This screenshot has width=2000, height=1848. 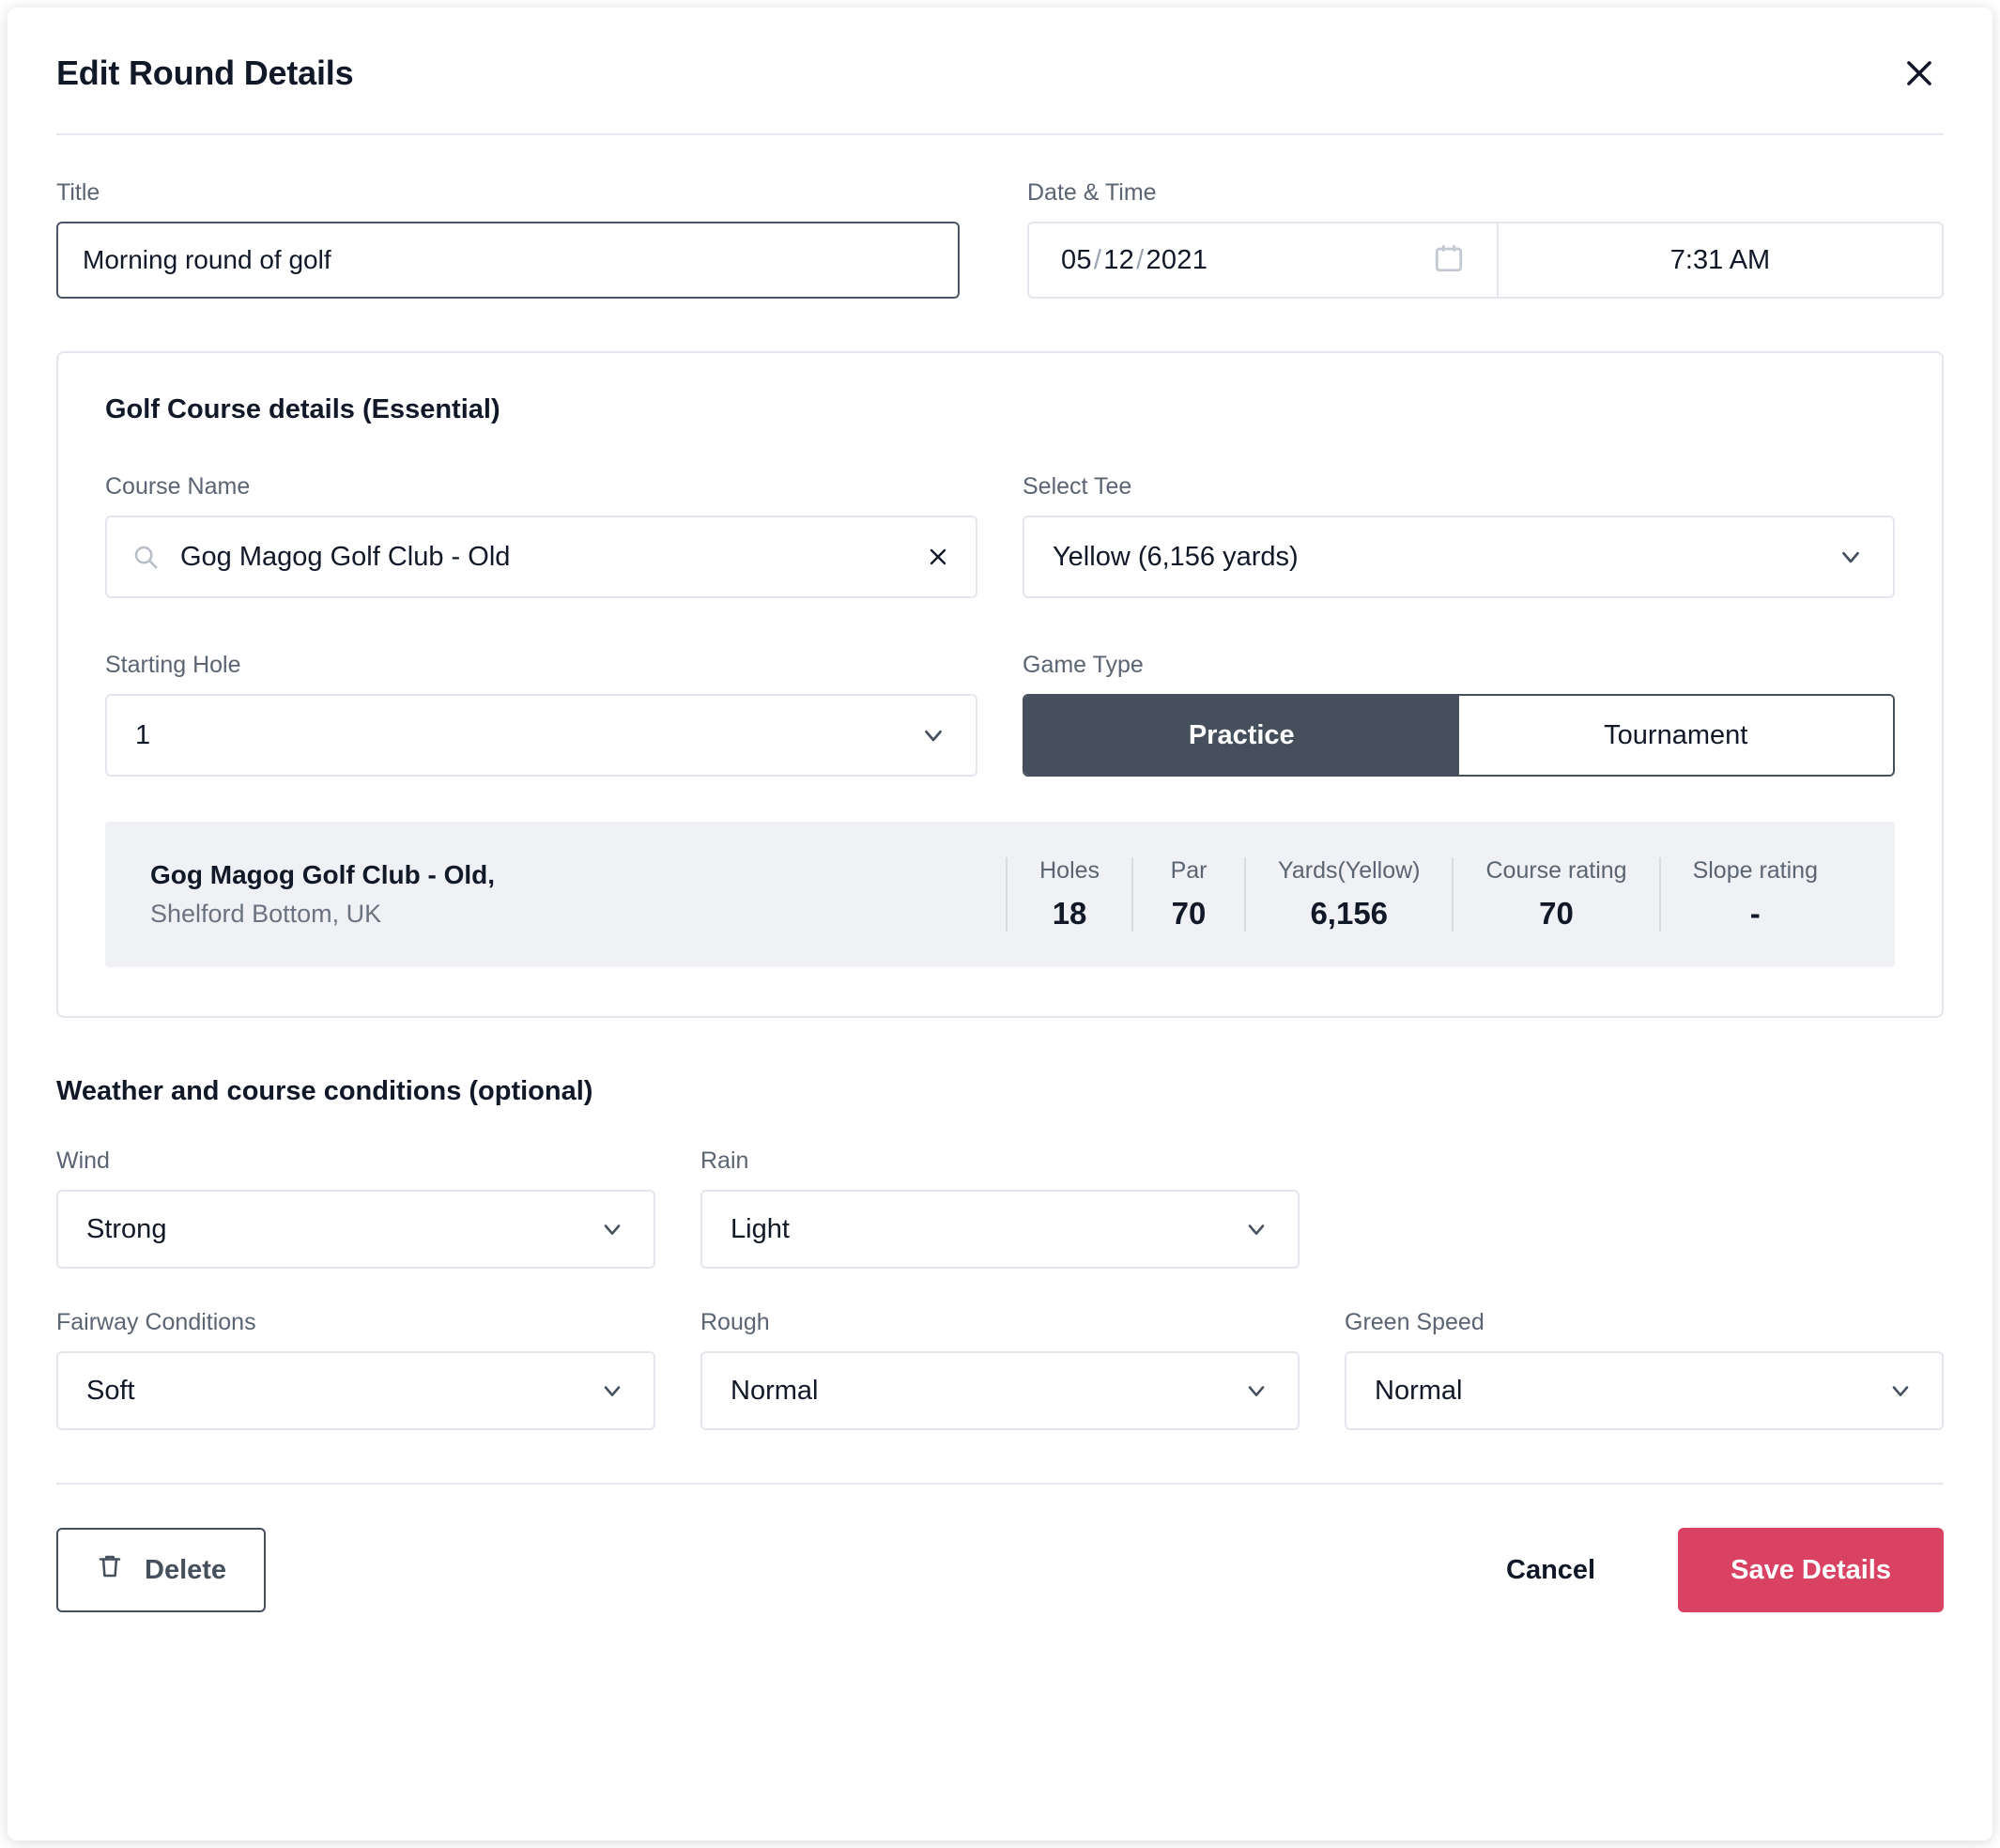 I want to click on stat-yards: Yards(Yellow) 6,156, so click(x=1348, y=894).